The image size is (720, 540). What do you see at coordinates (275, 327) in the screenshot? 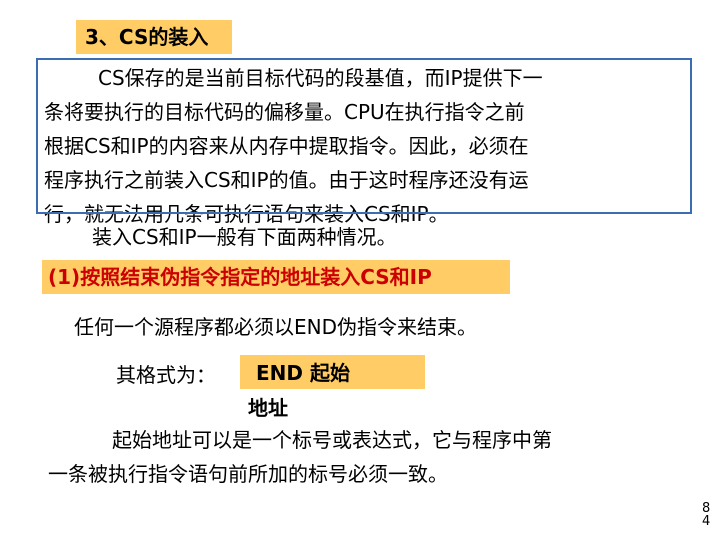
I see `end-statement: 任何一个源程序都必须以END伪指令来结束。` at bounding box center [275, 327].